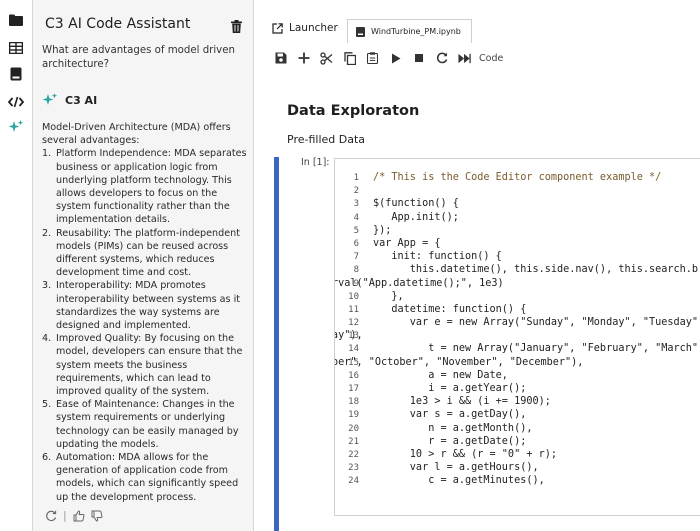 The width and height of the screenshot is (700, 531). Describe the element at coordinates (313, 28) in the screenshot. I see `tab-launcher-label: Launcher` at that location.